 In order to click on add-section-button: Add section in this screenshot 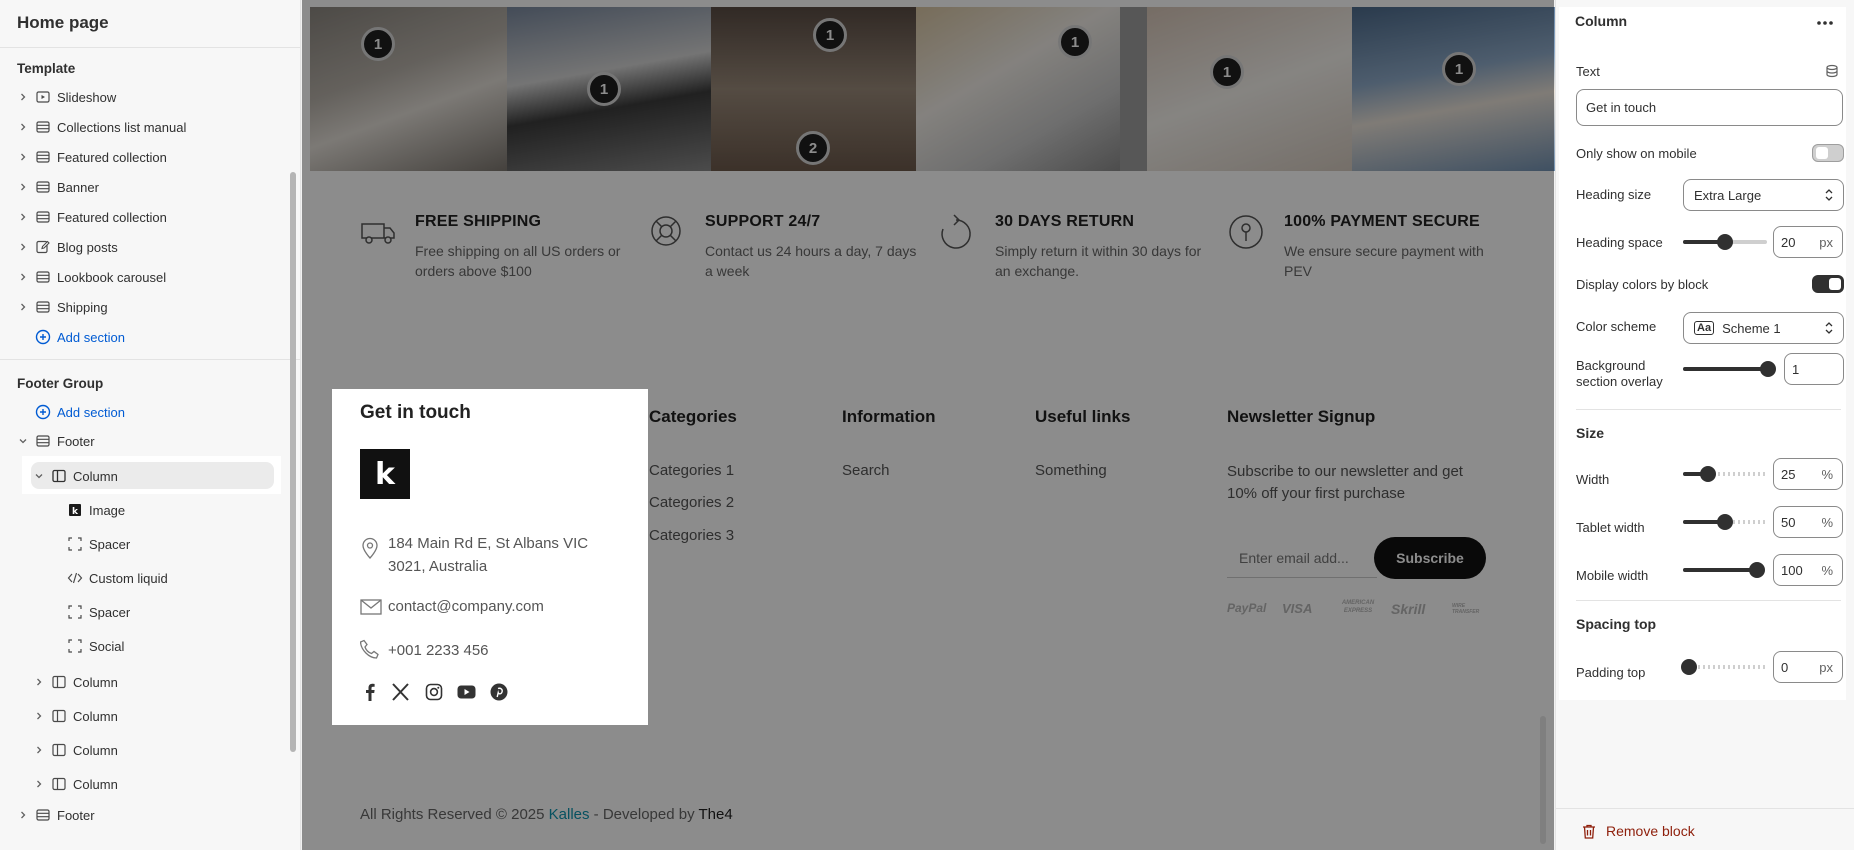, I will do `click(150, 337)`.